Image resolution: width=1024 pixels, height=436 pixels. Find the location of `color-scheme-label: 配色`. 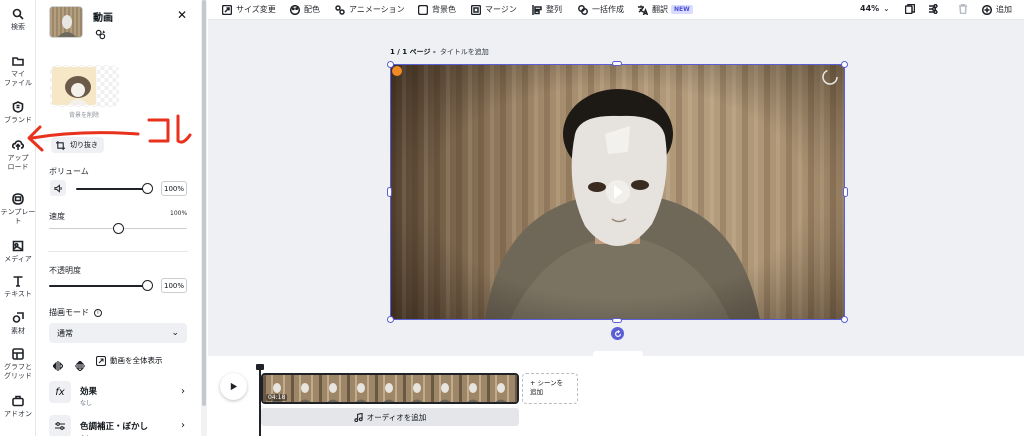

color-scheme-label: 配色 is located at coordinates (312, 9).